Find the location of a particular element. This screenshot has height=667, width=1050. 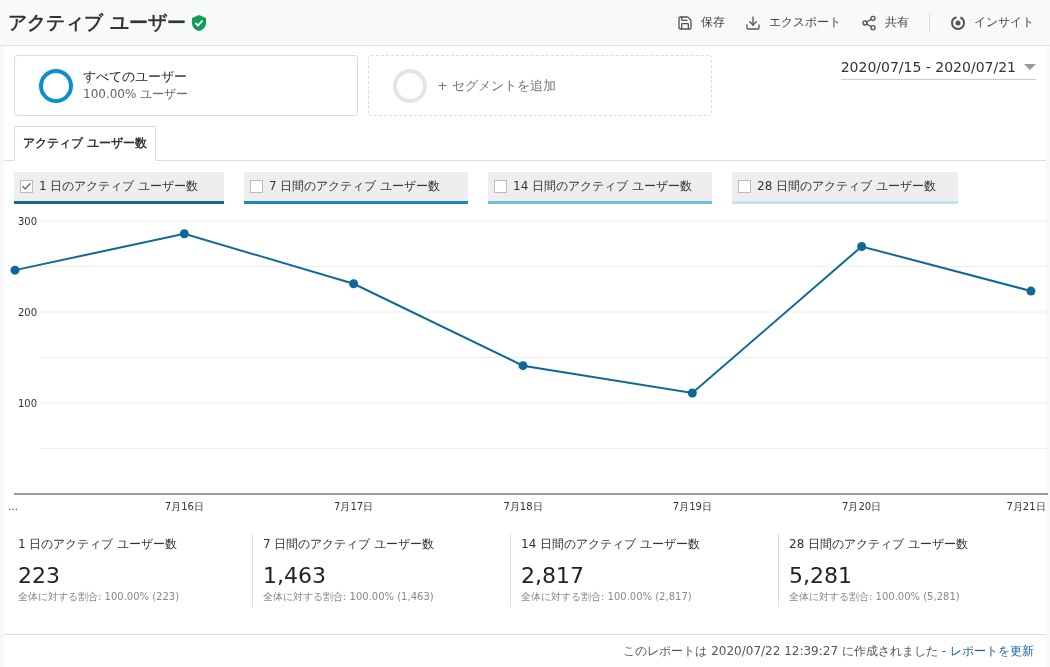

export-button: エクスポート is located at coordinates (793, 22).